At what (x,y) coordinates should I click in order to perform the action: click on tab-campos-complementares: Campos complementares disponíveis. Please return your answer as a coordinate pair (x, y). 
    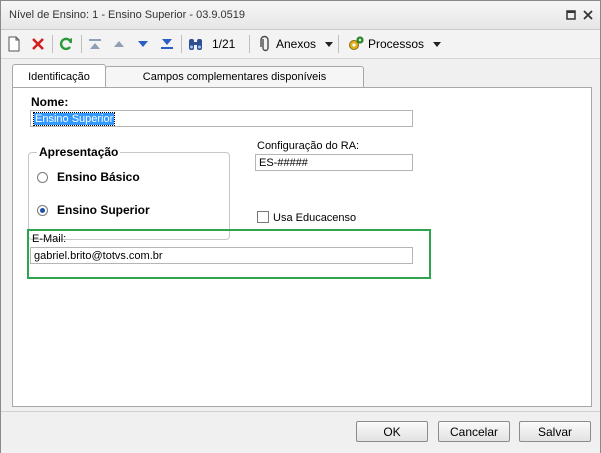
    Looking at the image, I should click on (234, 76).